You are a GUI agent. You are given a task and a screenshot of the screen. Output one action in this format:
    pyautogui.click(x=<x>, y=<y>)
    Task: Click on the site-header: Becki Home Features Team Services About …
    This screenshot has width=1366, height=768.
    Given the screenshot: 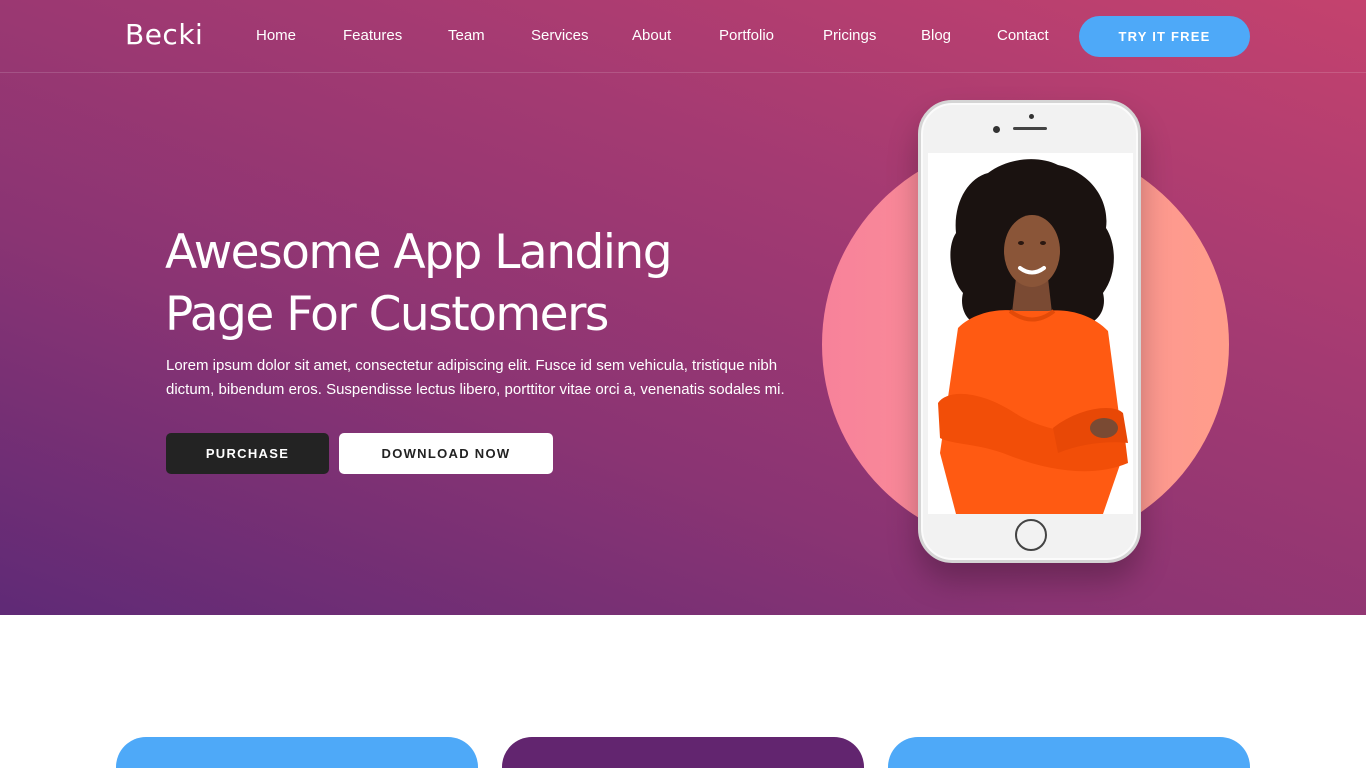 What is the action you would take?
    pyautogui.click(x=683, y=36)
    